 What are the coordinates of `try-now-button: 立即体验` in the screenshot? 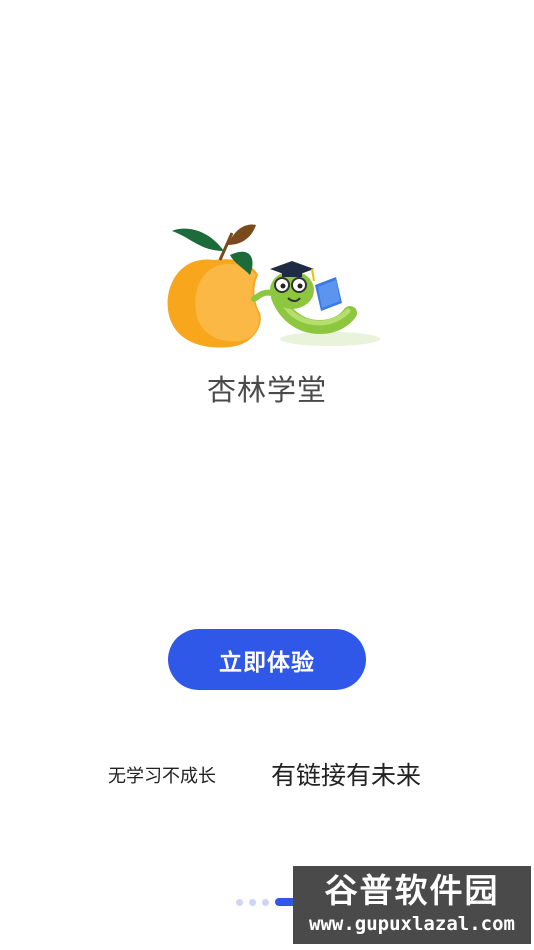 It's located at (267, 659).